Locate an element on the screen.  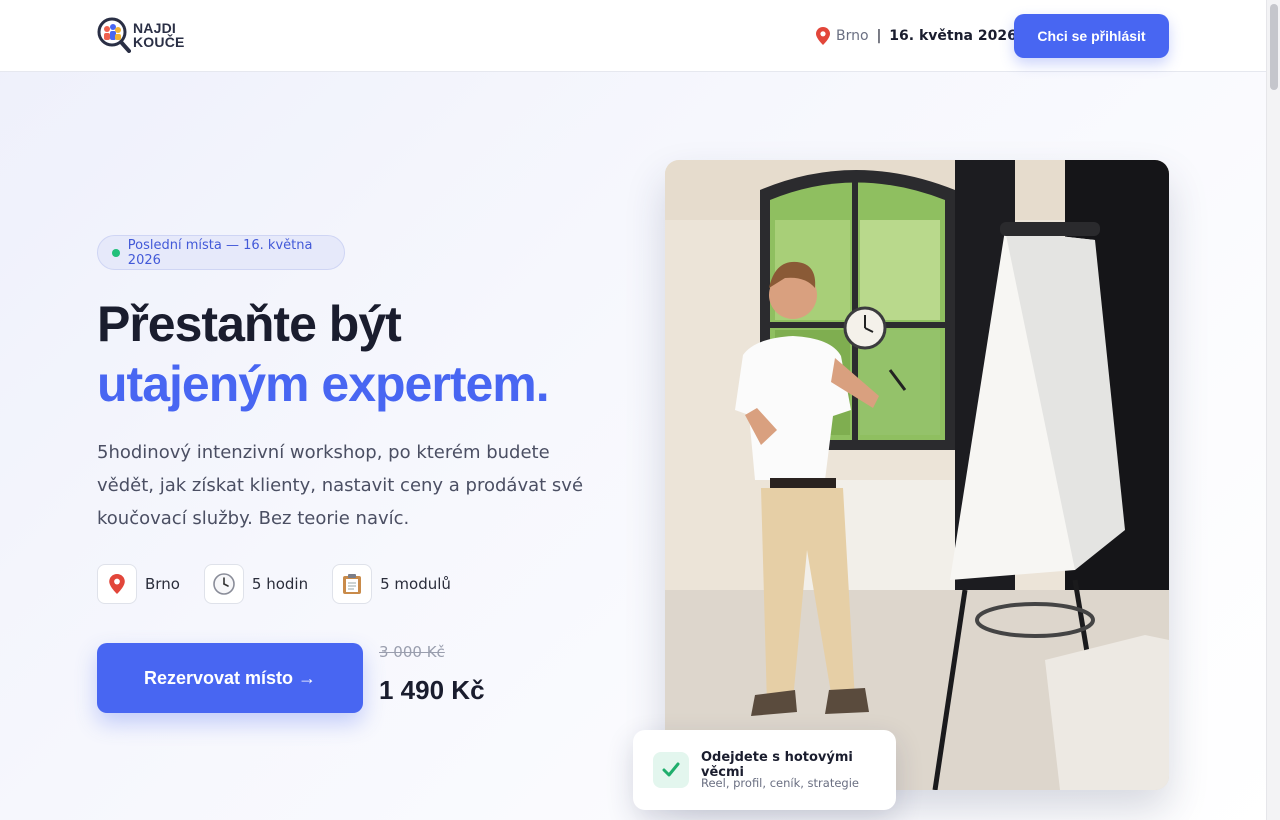
feature-duration: 5 hodin is located at coordinates (256, 584).